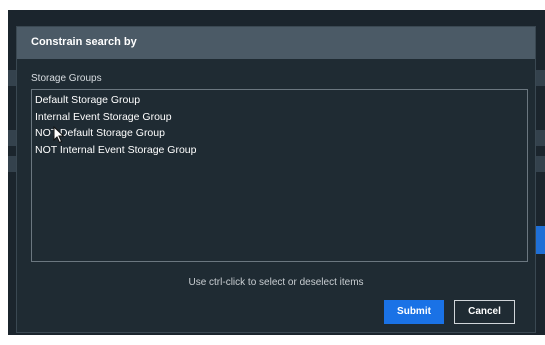 The image size is (545, 345). What do you see at coordinates (279, 100) in the screenshot?
I see `list-item: Default Storage Group` at bounding box center [279, 100].